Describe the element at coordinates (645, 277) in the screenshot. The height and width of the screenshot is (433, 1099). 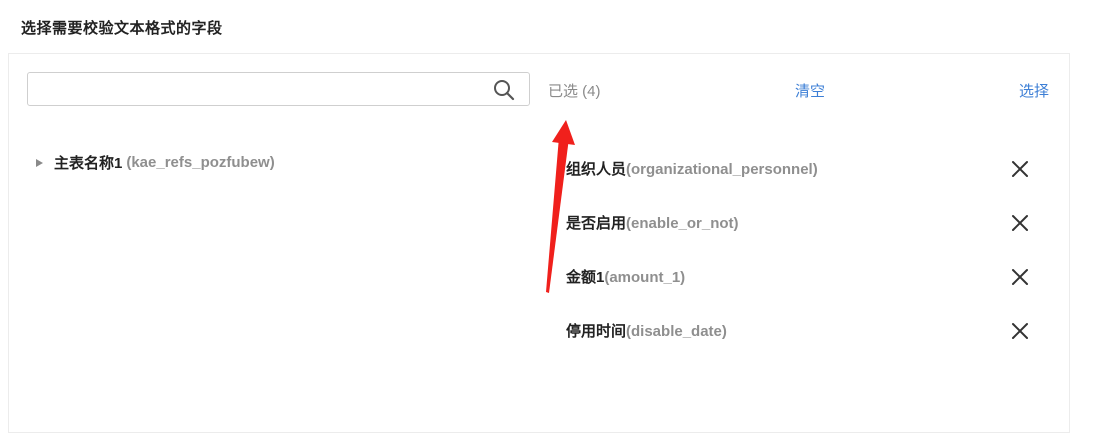
I see `selected-item-code: (amount_1)` at that location.